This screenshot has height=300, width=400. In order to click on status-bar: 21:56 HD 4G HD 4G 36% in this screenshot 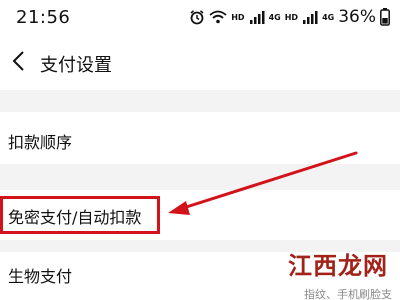, I will do `click(200, 18)`.